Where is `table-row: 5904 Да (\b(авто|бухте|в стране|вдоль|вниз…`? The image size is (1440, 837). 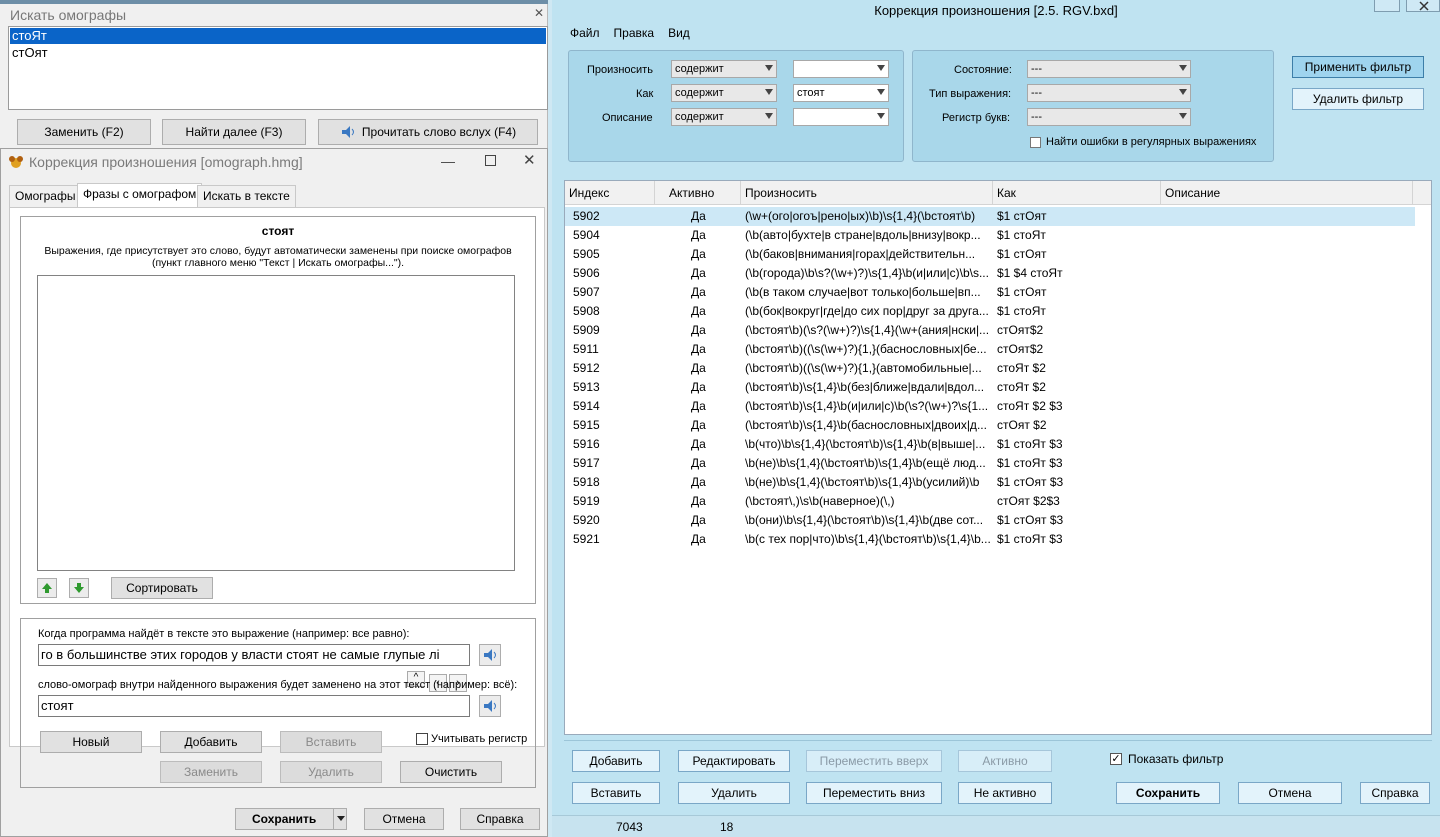
table-row: 5904 Да (\b(авто|бухте|в стране|вдоль|вниз… is located at coordinates (990, 235).